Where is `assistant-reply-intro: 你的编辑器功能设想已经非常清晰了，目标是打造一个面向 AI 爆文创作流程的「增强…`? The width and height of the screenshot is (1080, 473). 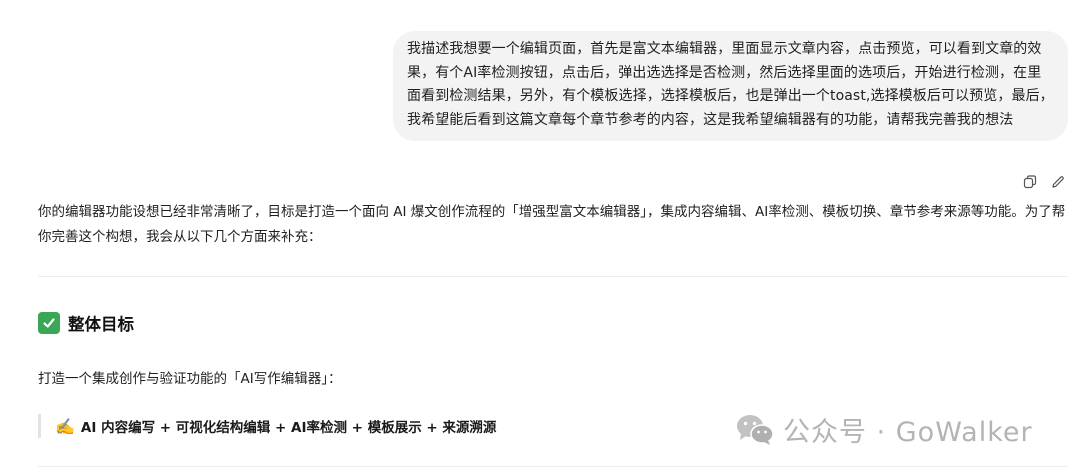 assistant-reply-intro: 你的编辑器功能设想已经非常清晰了，目标是打造一个面向 AI 爆文创作流程的「增强… is located at coordinates (553, 225).